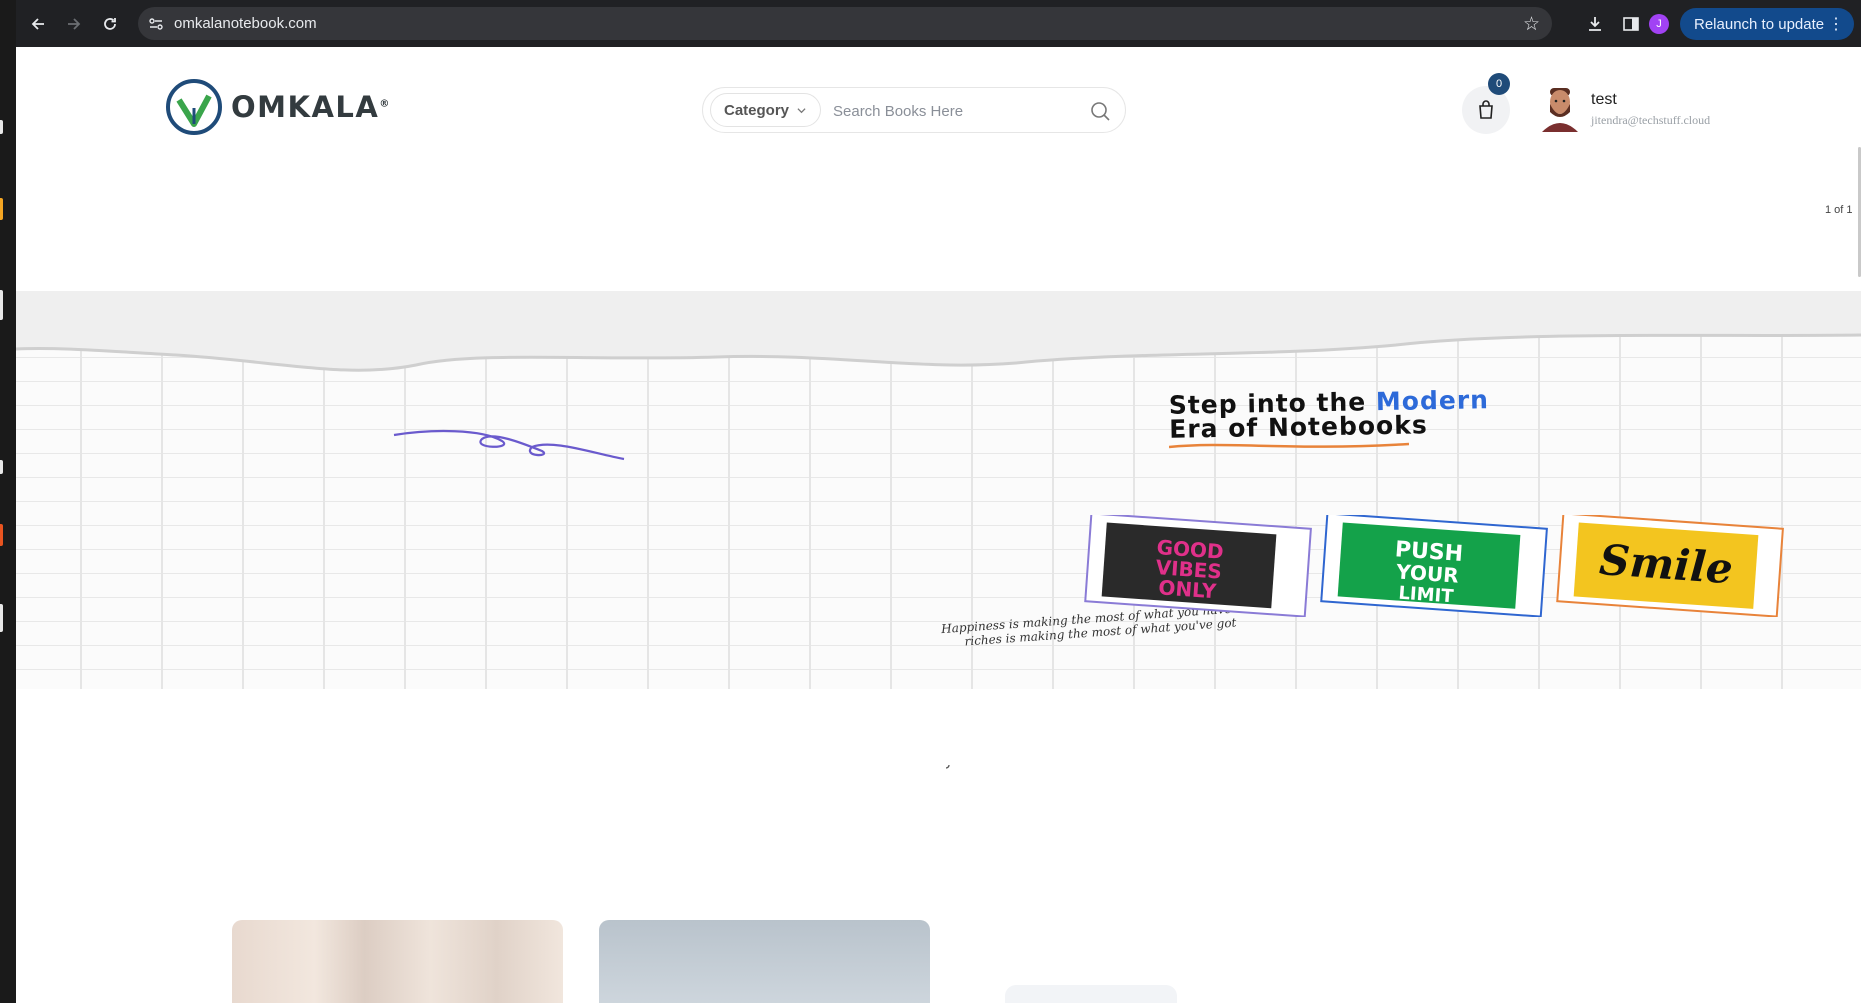 The width and height of the screenshot is (1861, 1003). I want to click on chevron-down-icon, so click(801, 110).